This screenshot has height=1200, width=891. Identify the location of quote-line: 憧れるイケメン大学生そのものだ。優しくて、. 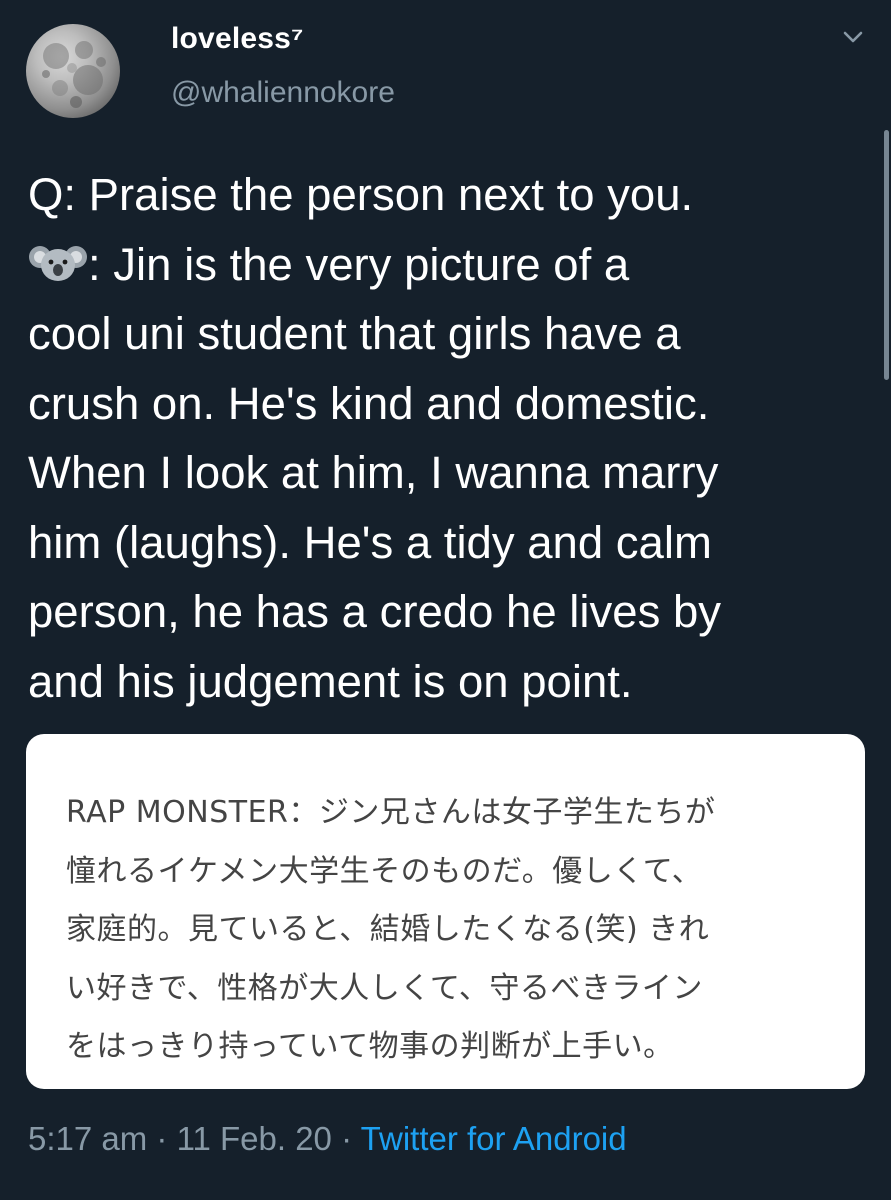
(384, 871).